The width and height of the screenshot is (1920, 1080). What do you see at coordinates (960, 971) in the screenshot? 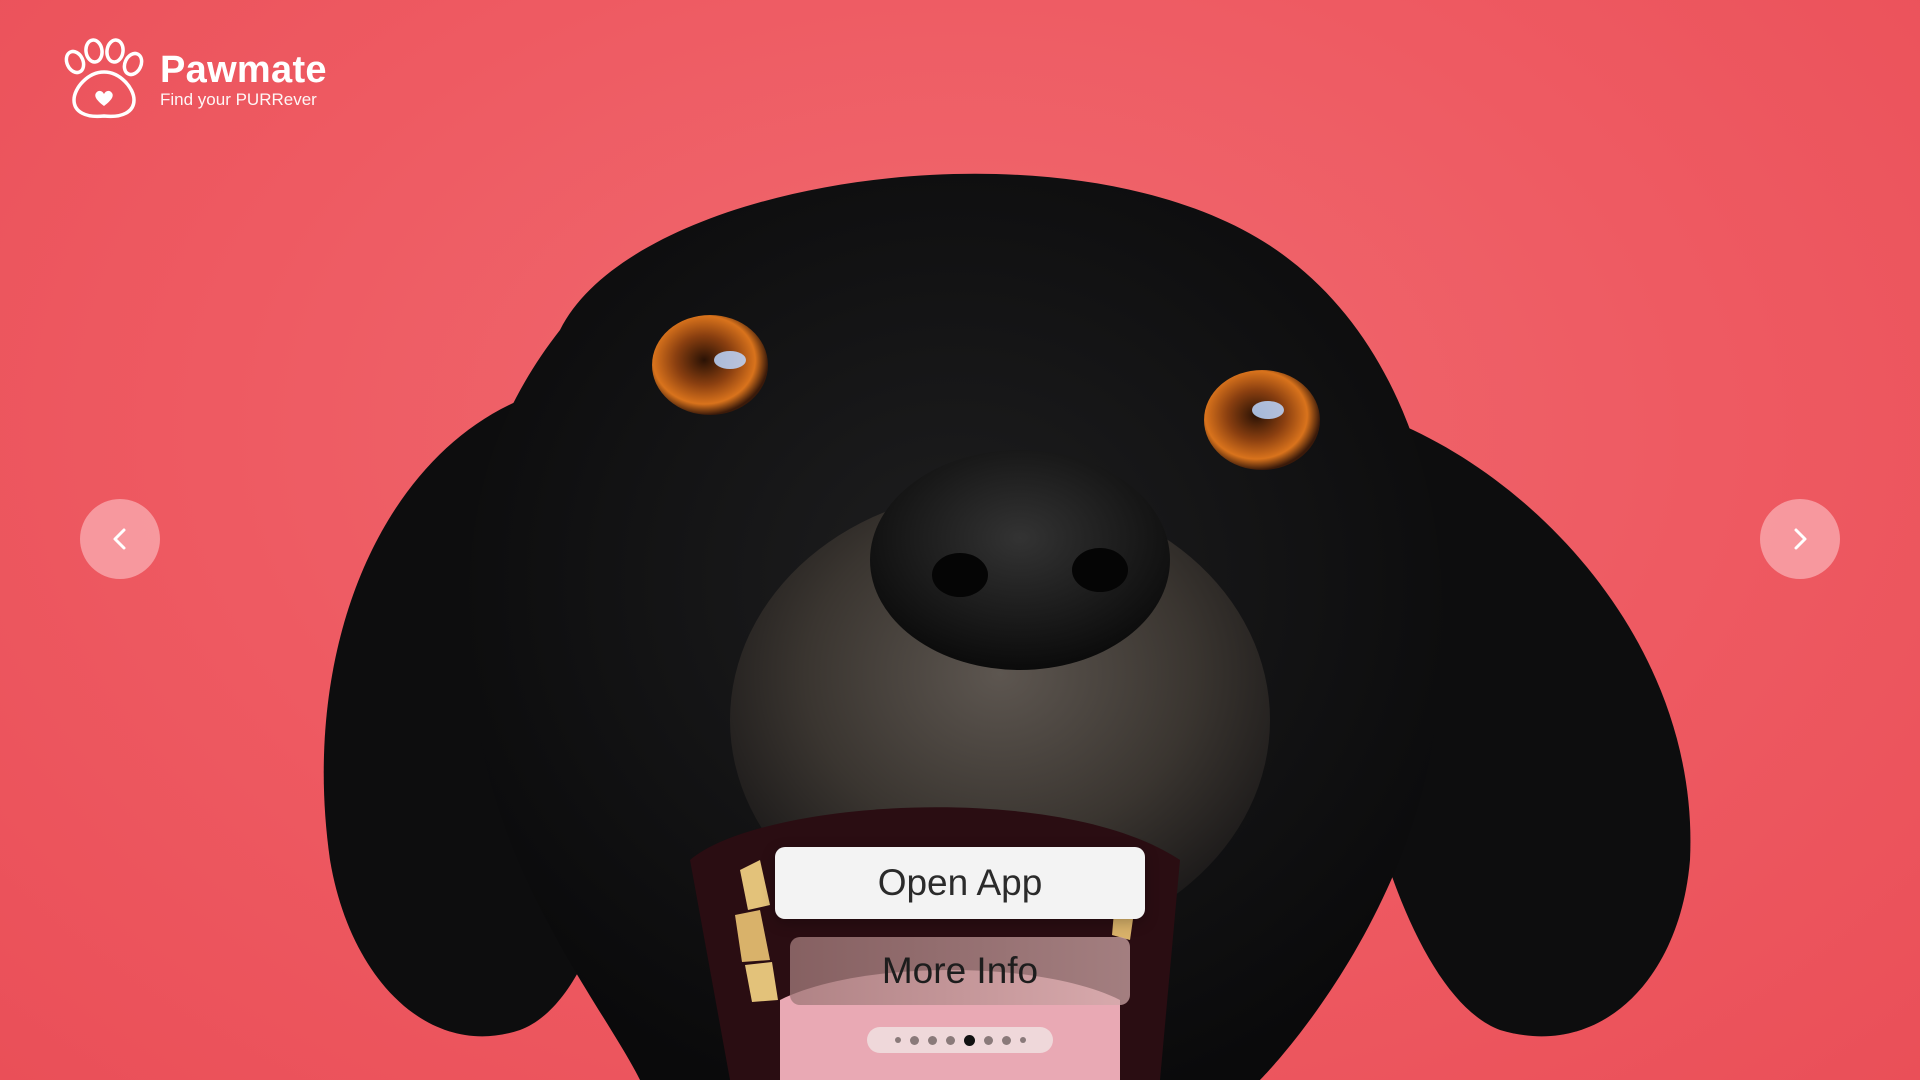
I see `more-info-button: More Info` at bounding box center [960, 971].